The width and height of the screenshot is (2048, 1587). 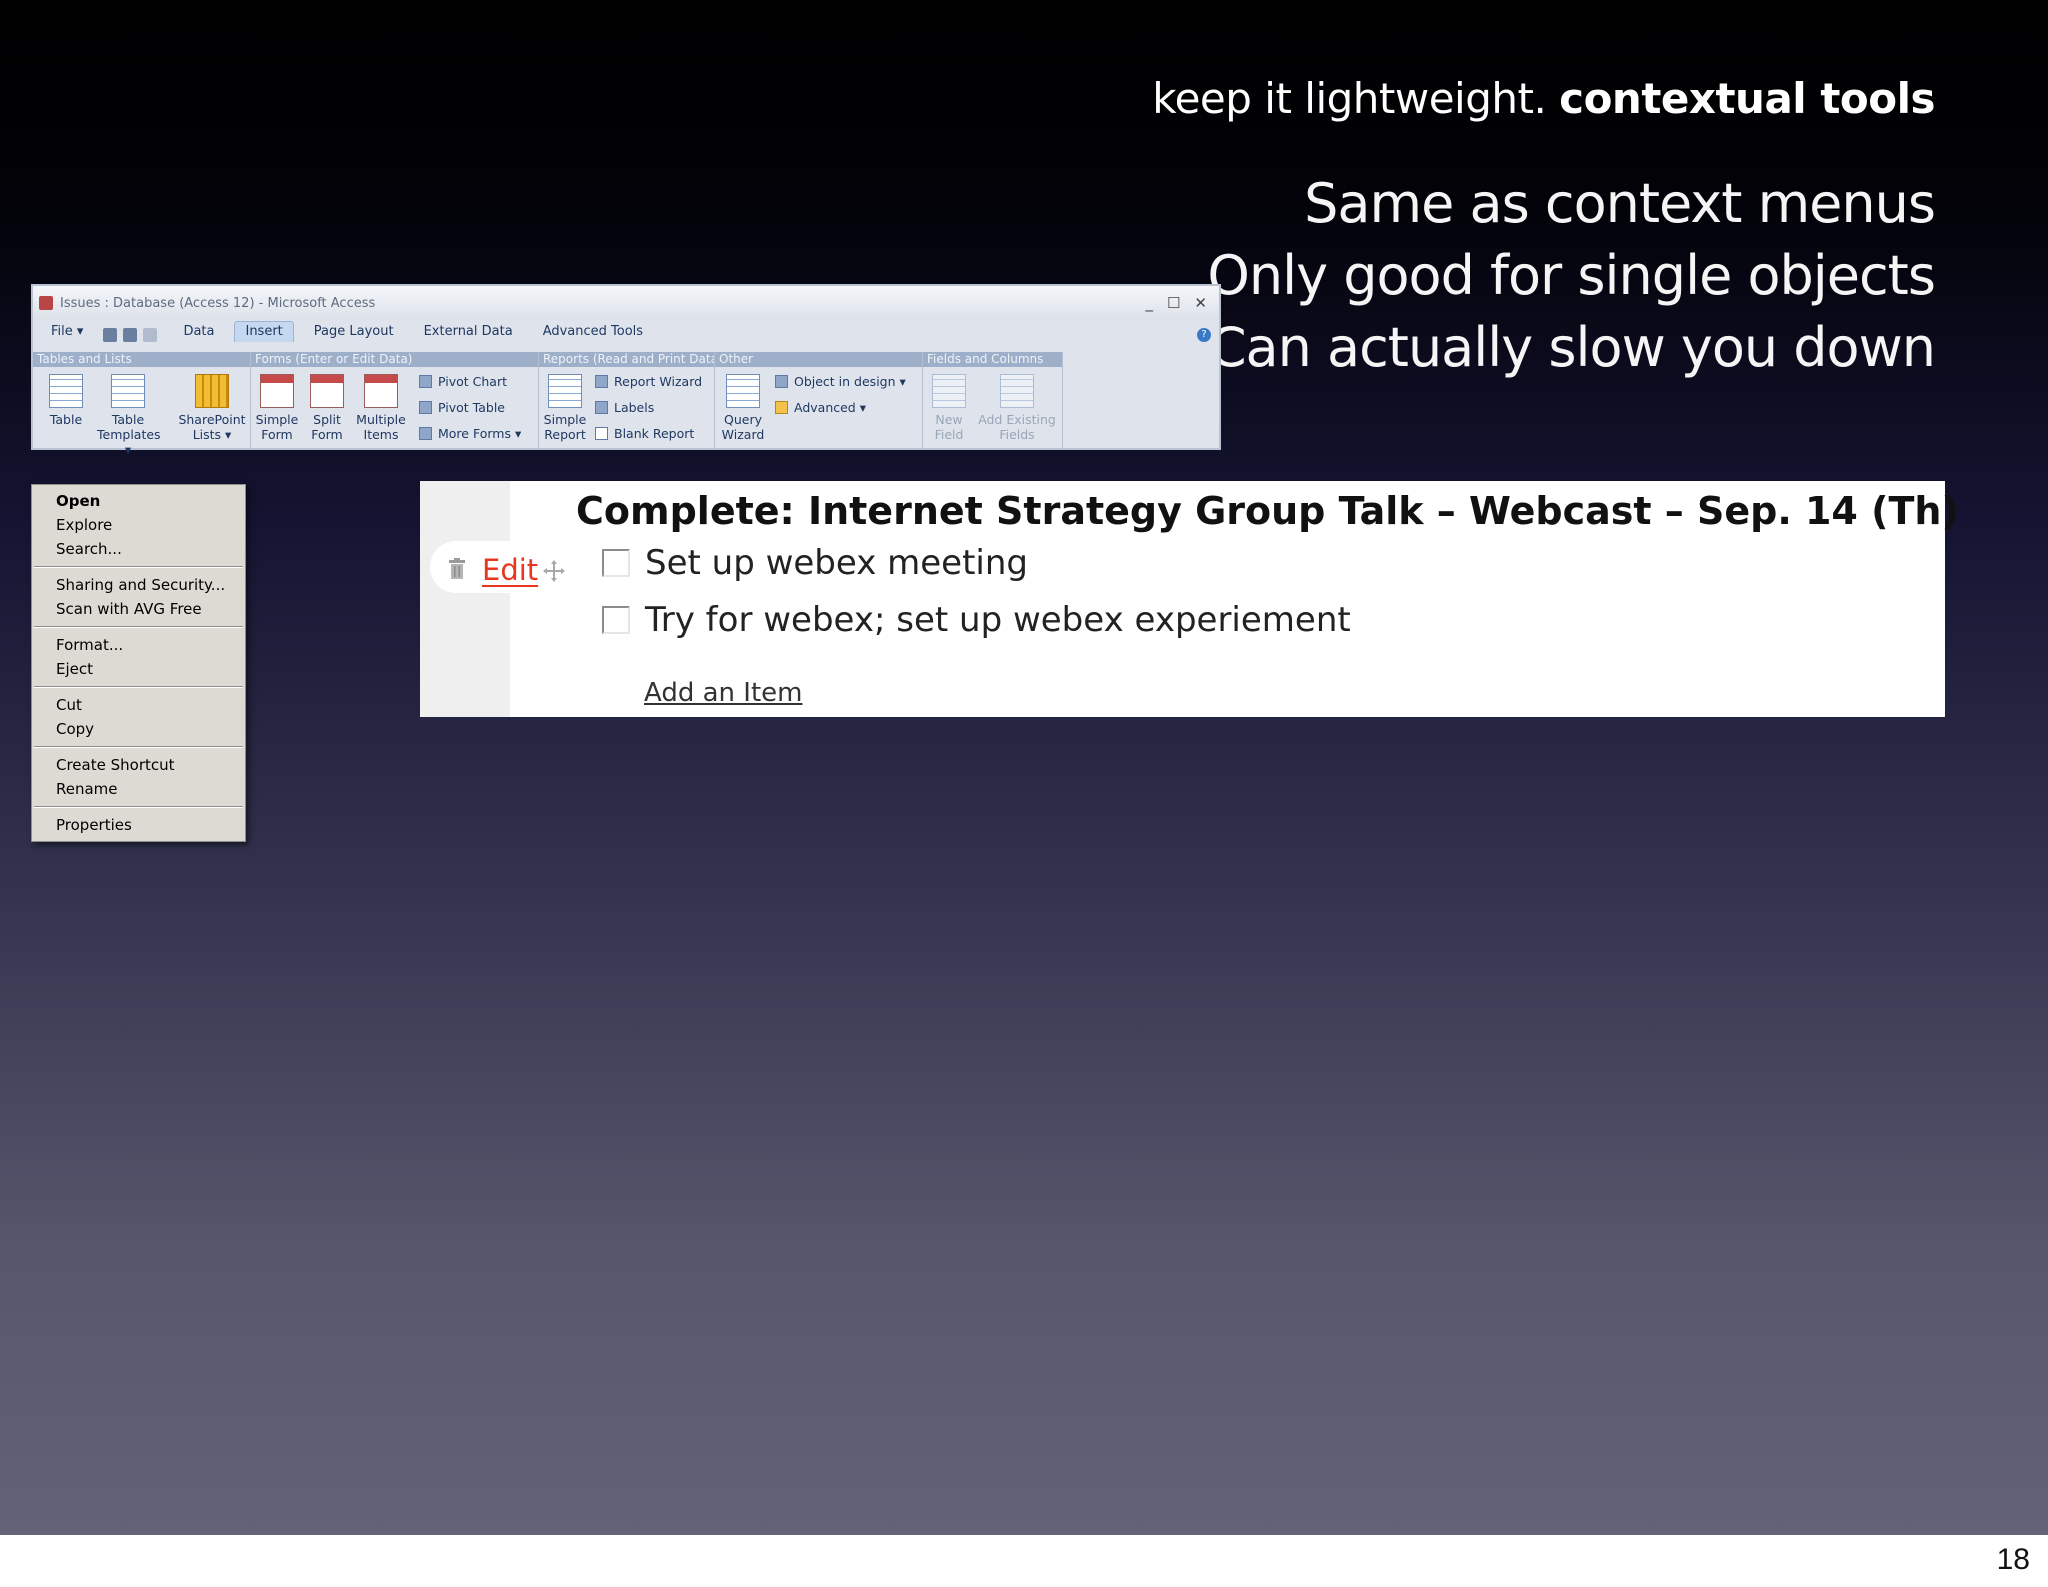 I want to click on simple-report-button: Simple Report, so click(x=565, y=408).